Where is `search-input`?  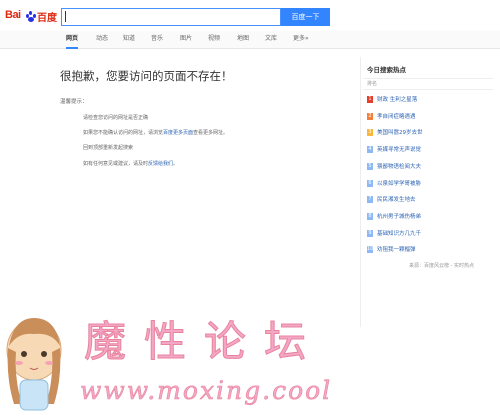 search-input is located at coordinates (171, 17).